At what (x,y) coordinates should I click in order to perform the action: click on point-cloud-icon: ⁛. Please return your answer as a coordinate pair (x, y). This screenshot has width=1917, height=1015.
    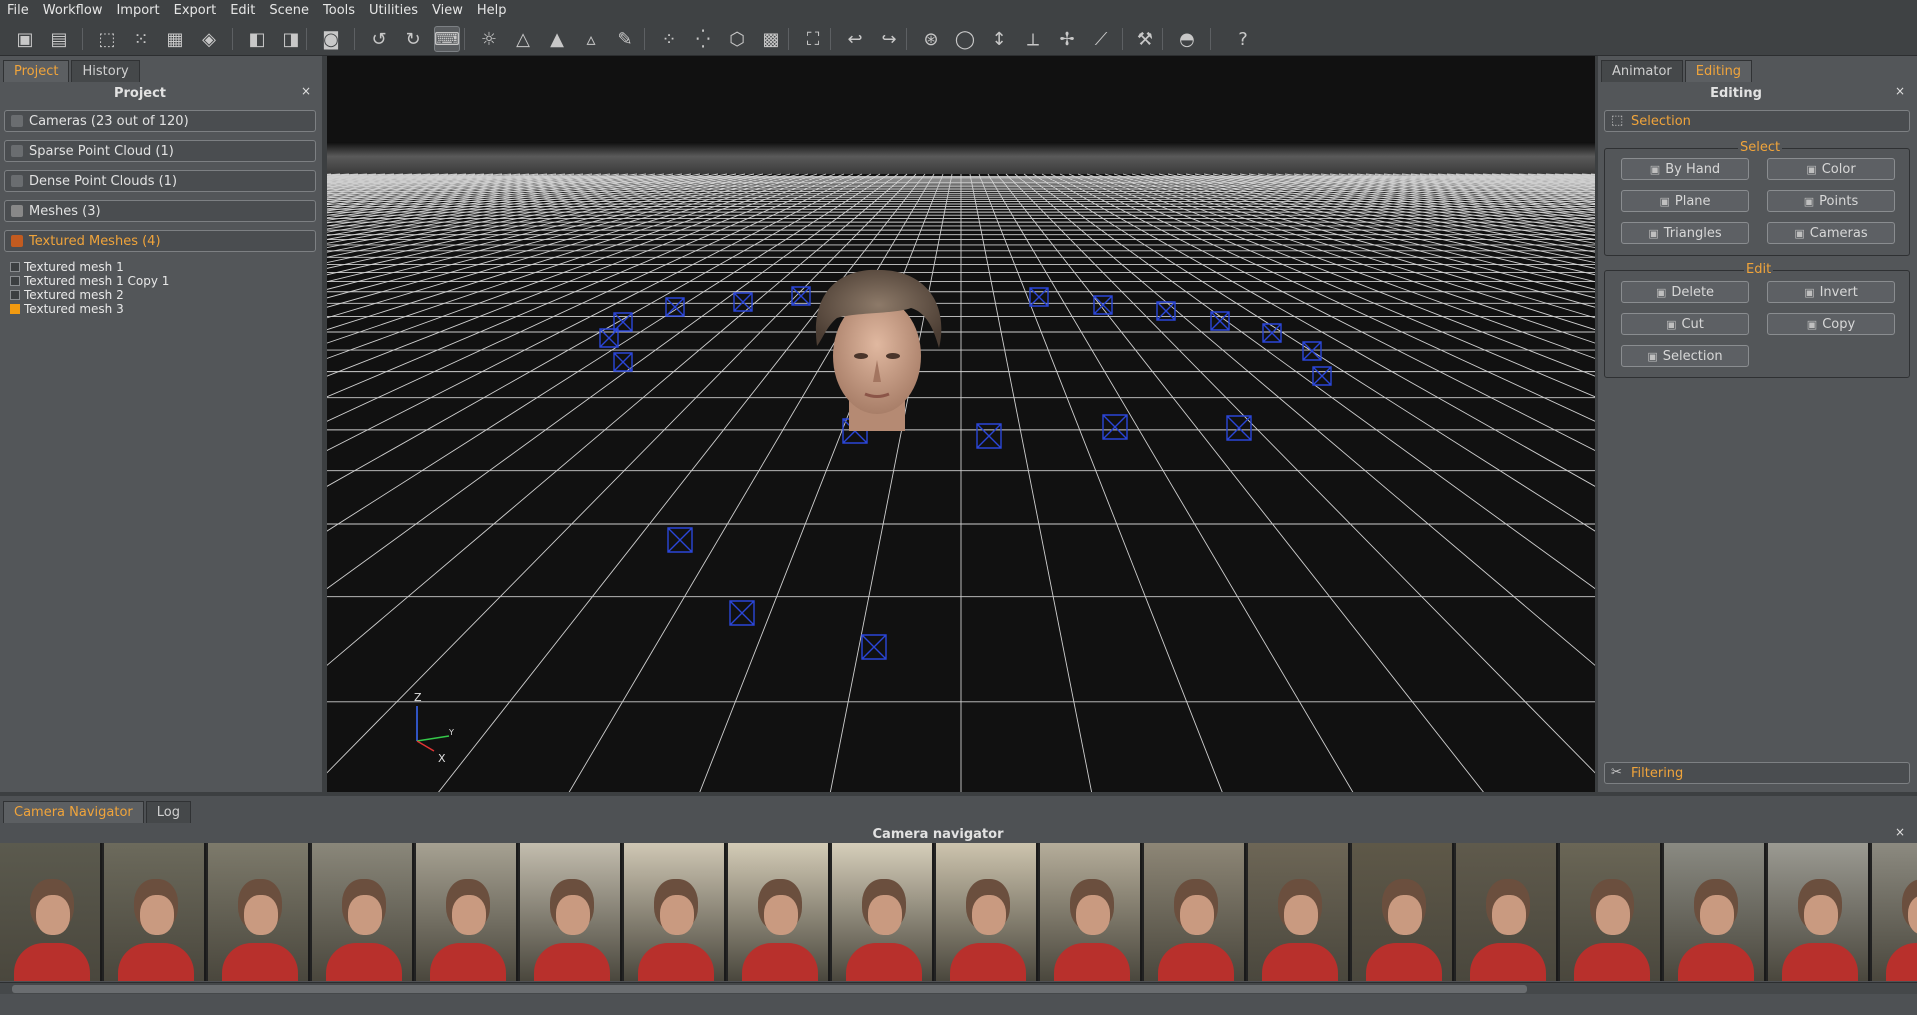
    Looking at the image, I should click on (703, 39).